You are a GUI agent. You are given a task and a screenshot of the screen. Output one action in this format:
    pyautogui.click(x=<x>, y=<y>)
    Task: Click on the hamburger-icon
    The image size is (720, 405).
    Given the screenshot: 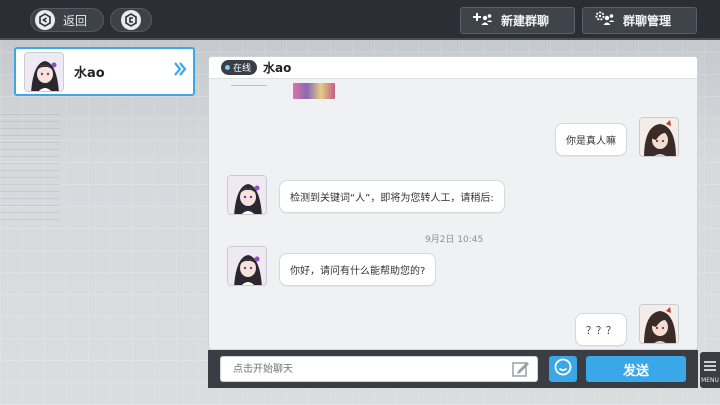 What is the action you would take?
    pyautogui.click(x=710, y=365)
    